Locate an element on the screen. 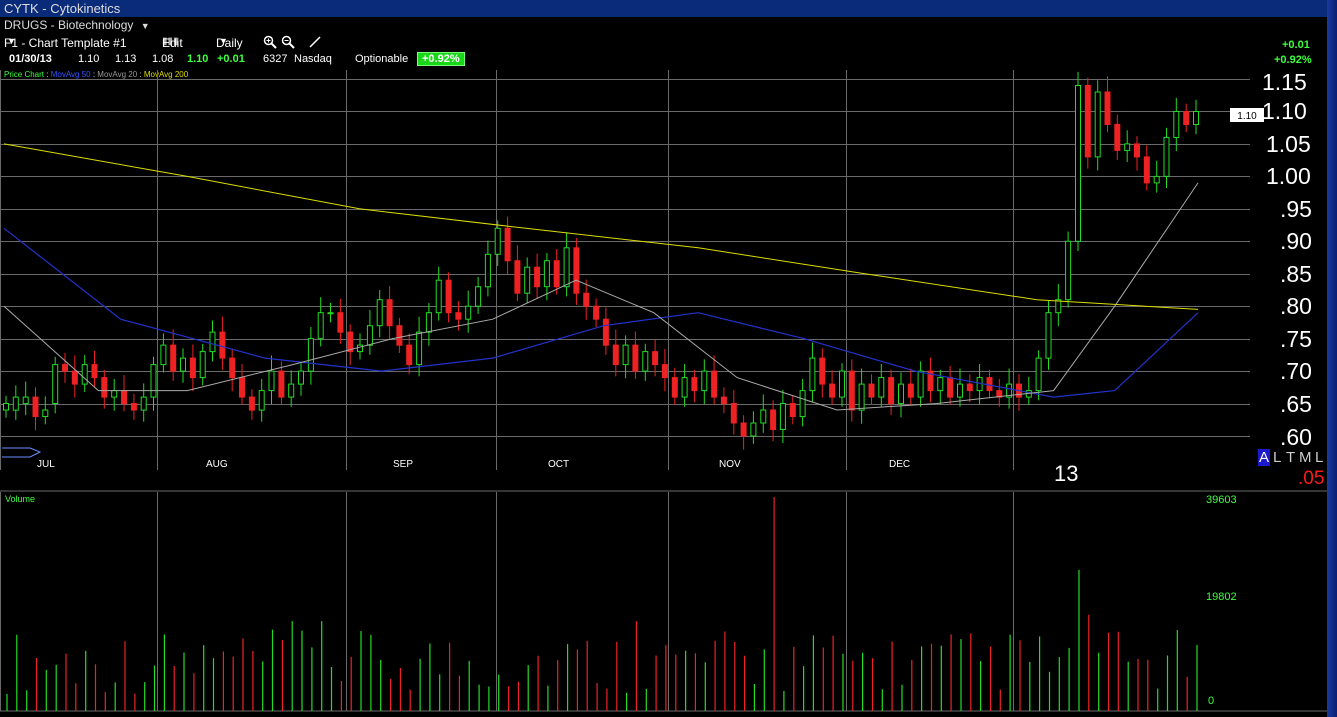  scale-button-t: T is located at coordinates (1290, 457).